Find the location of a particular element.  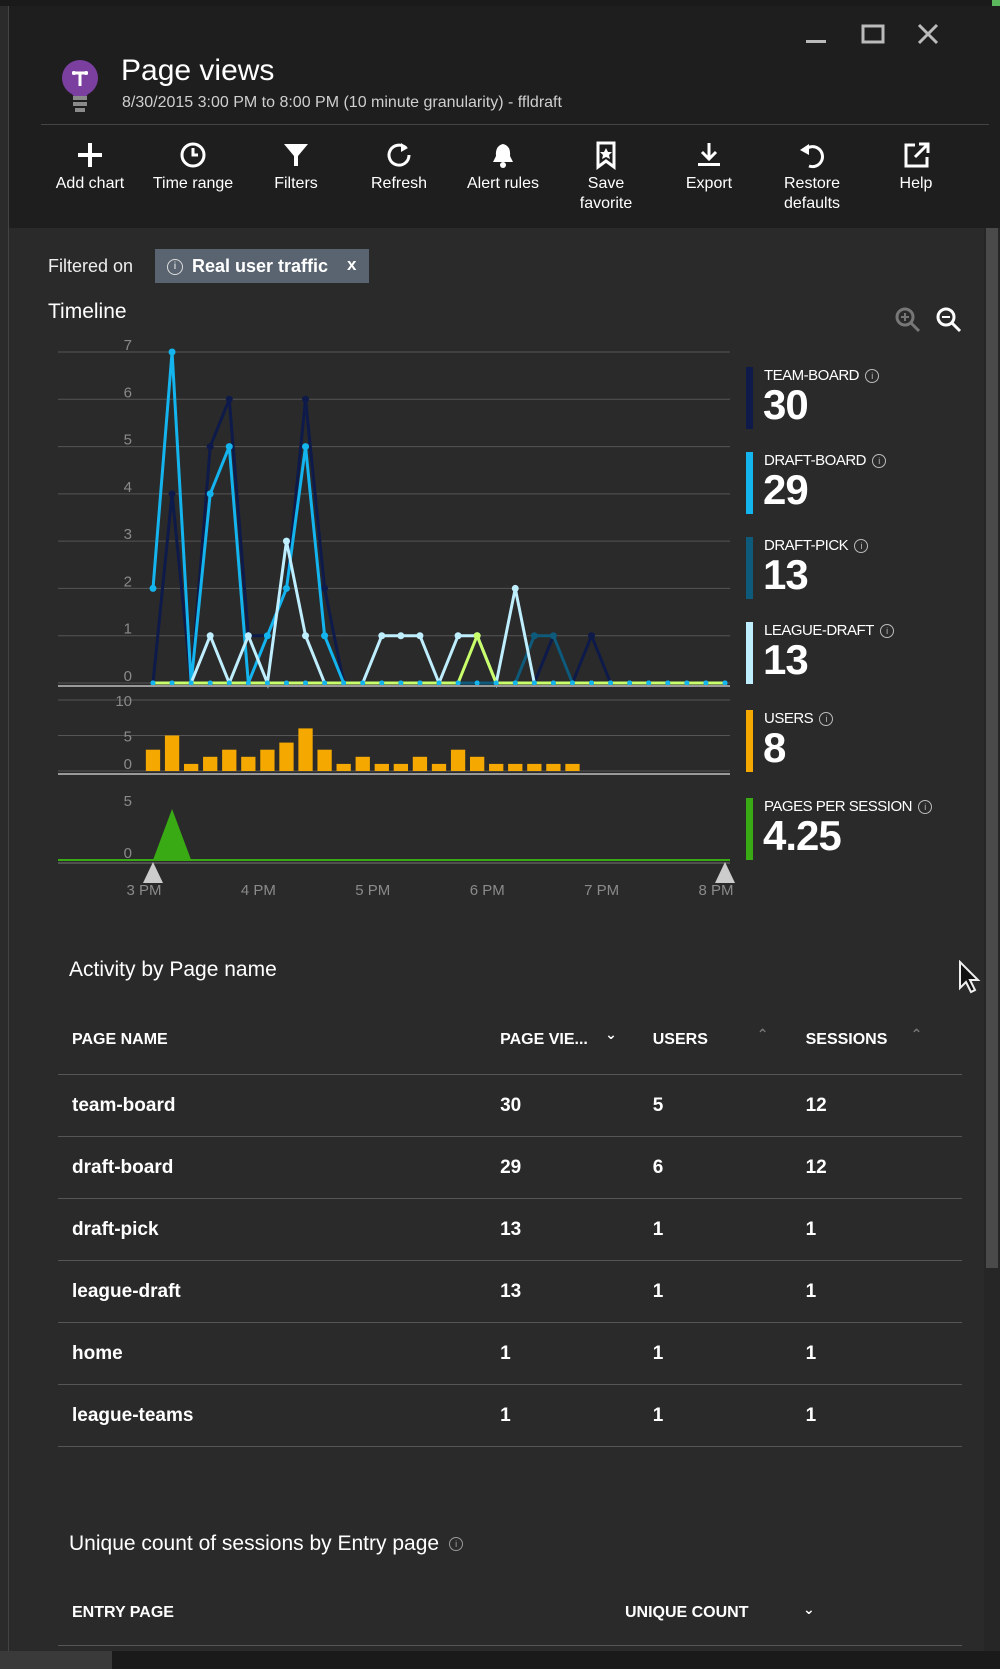

y-tick-label: 5 is located at coordinates (128, 737).